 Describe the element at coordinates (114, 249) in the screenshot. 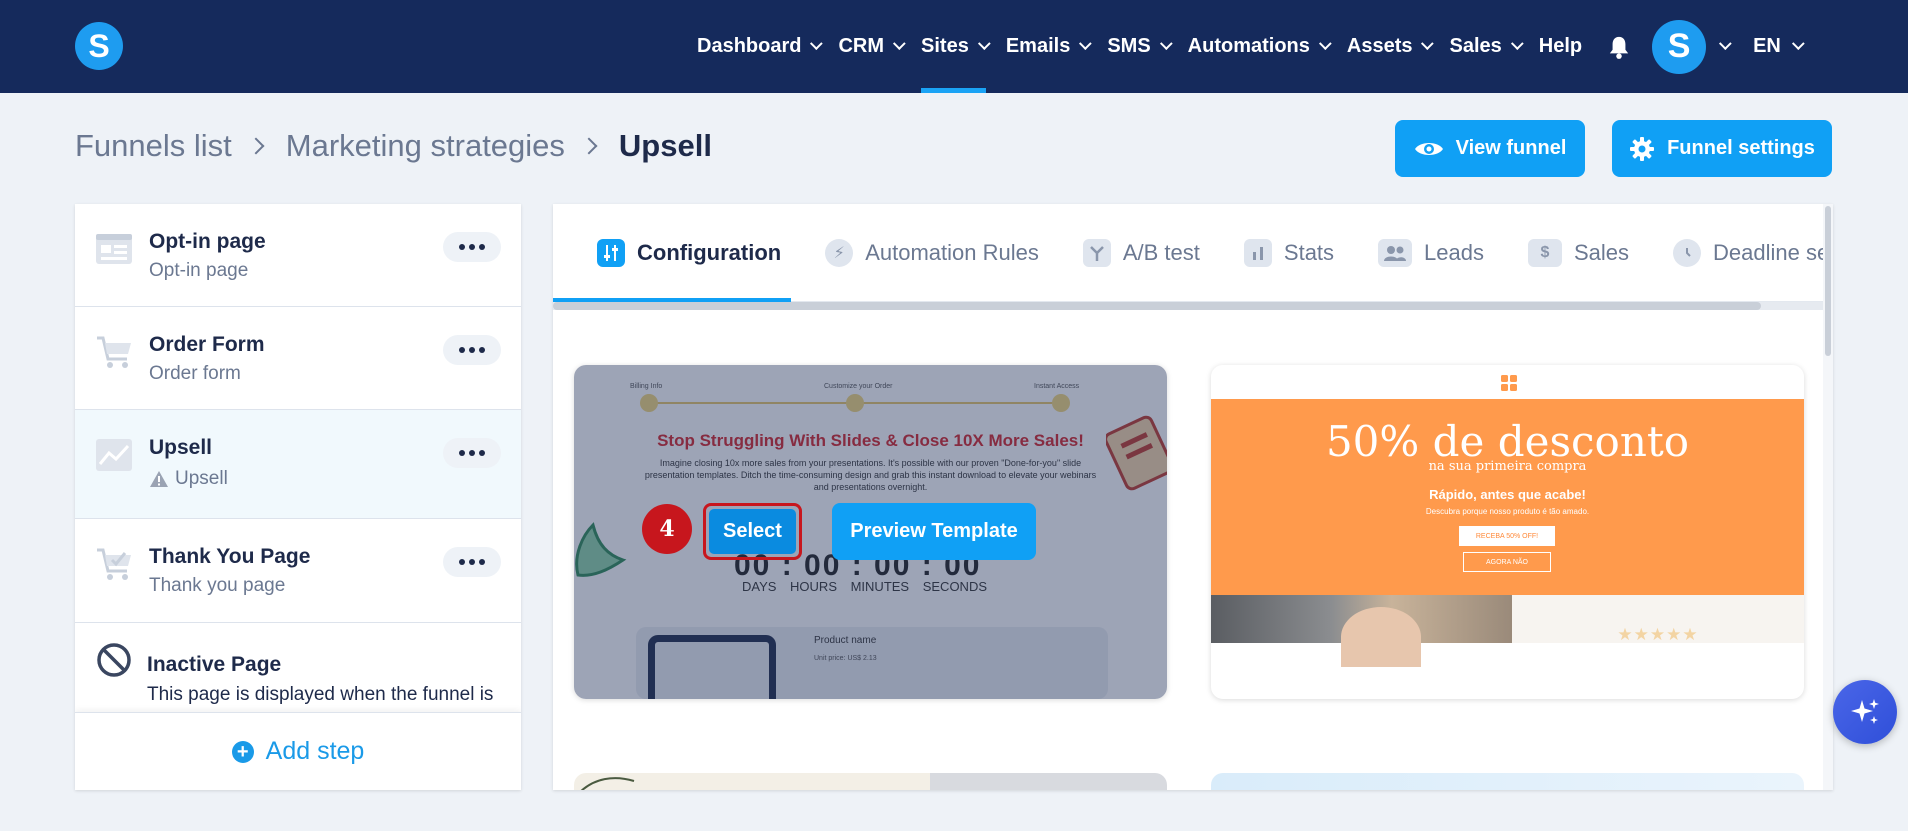

I see `optin-page-icon` at that location.